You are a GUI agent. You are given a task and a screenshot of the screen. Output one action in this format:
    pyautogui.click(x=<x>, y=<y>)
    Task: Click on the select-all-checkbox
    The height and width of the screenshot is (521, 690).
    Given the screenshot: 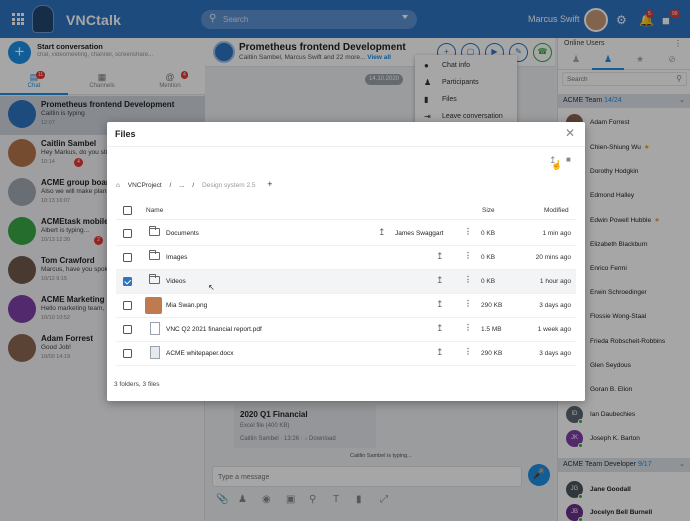 What is the action you would take?
    pyautogui.click(x=127, y=210)
    